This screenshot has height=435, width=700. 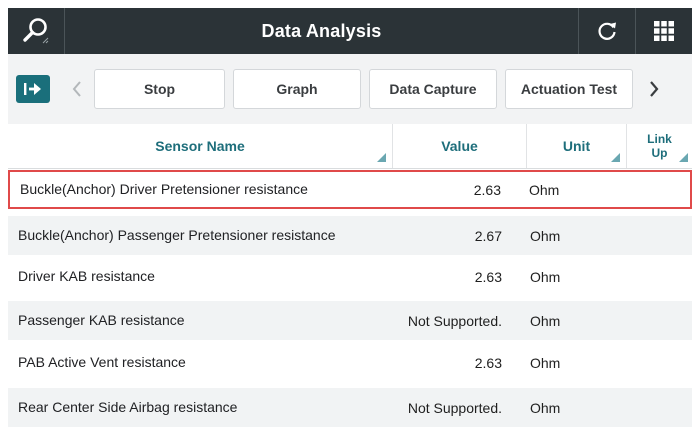 I want to click on column-header-label: Unit, so click(x=576, y=146).